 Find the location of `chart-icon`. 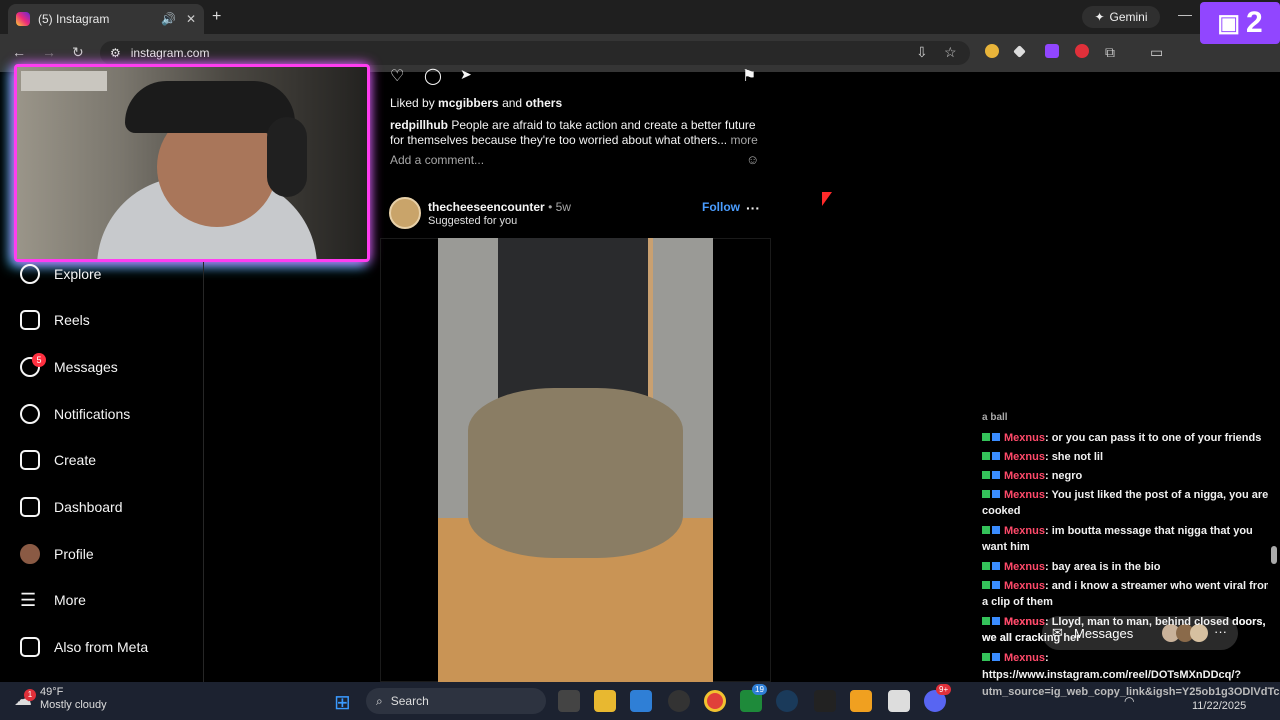

chart-icon is located at coordinates (30, 507).